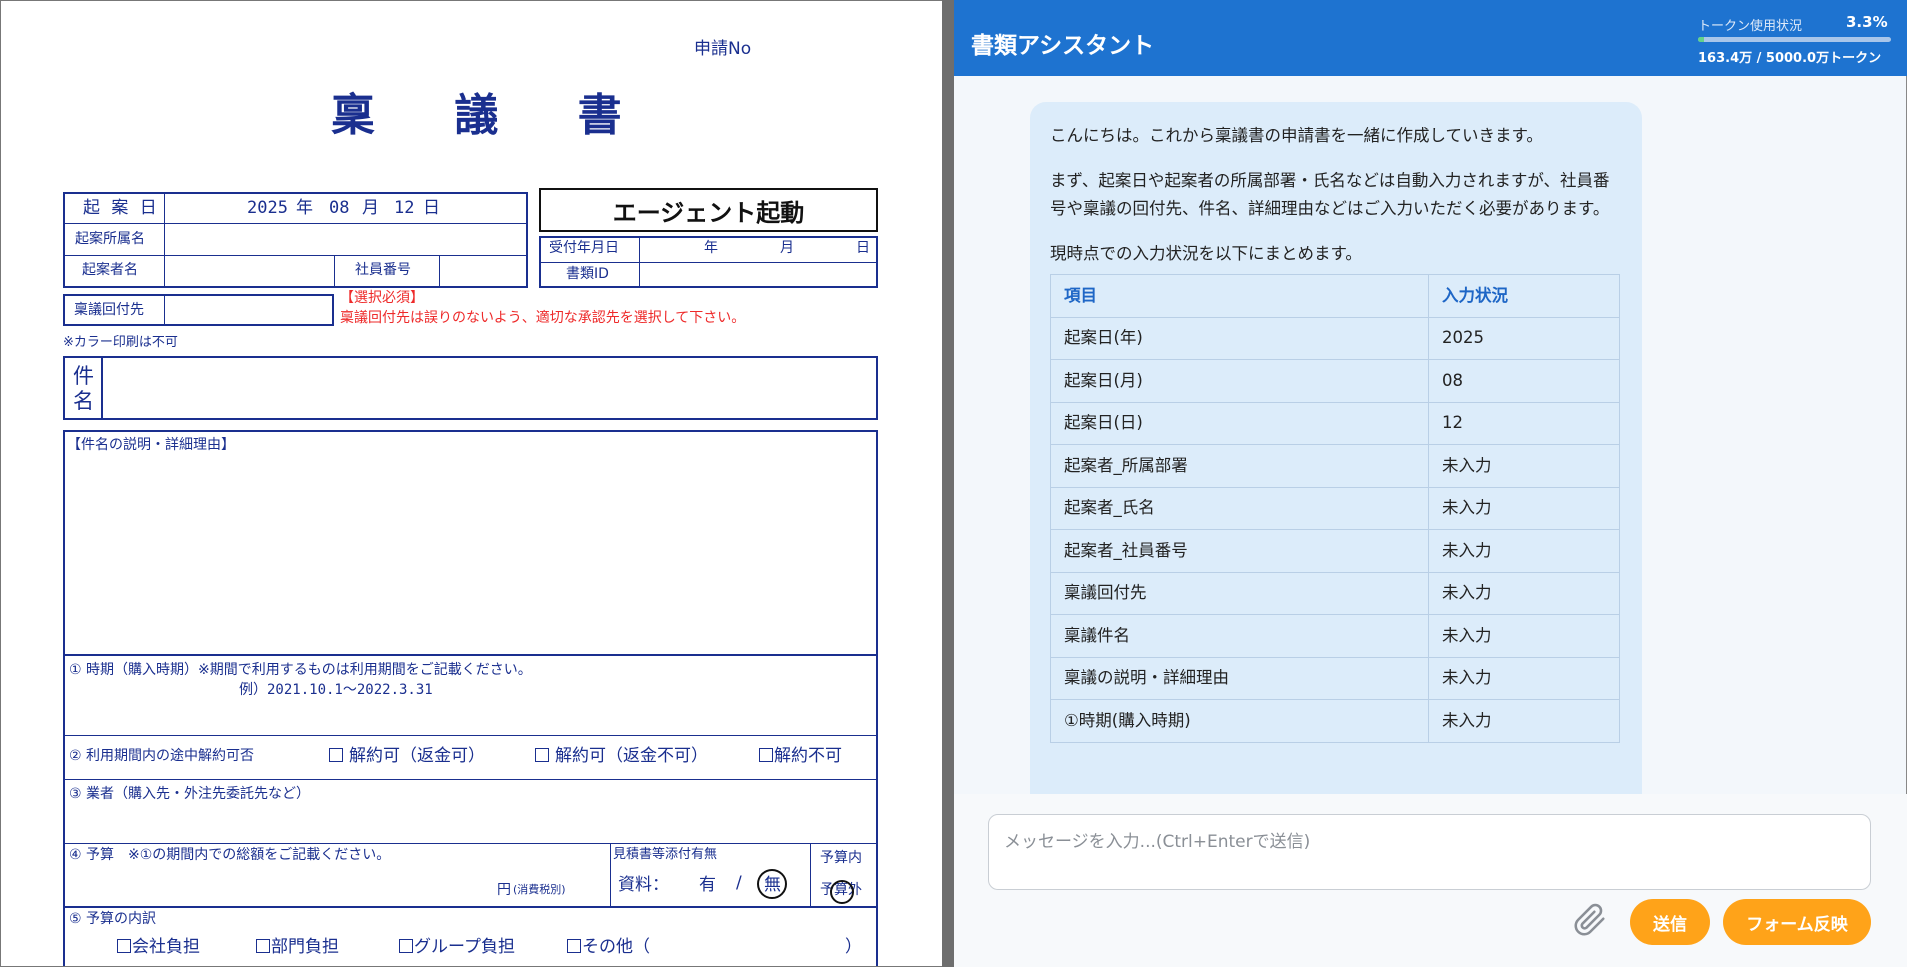 This screenshot has height=967, width=1907. I want to click on breakdown-option-2: 部門負担, so click(297, 947).